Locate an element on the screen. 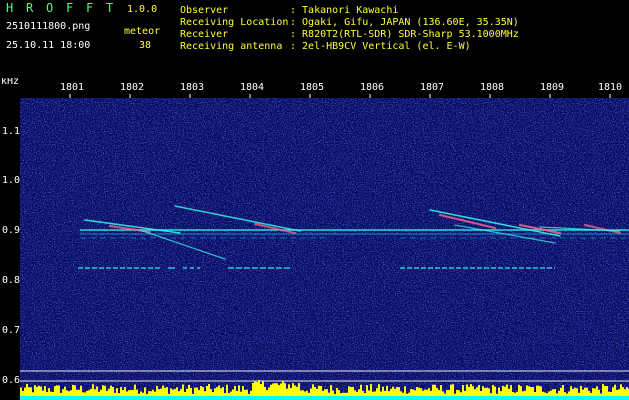 This screenshot has width=629, height=400. info-label-receiver: Receiver is located at coordinates (204, 34).